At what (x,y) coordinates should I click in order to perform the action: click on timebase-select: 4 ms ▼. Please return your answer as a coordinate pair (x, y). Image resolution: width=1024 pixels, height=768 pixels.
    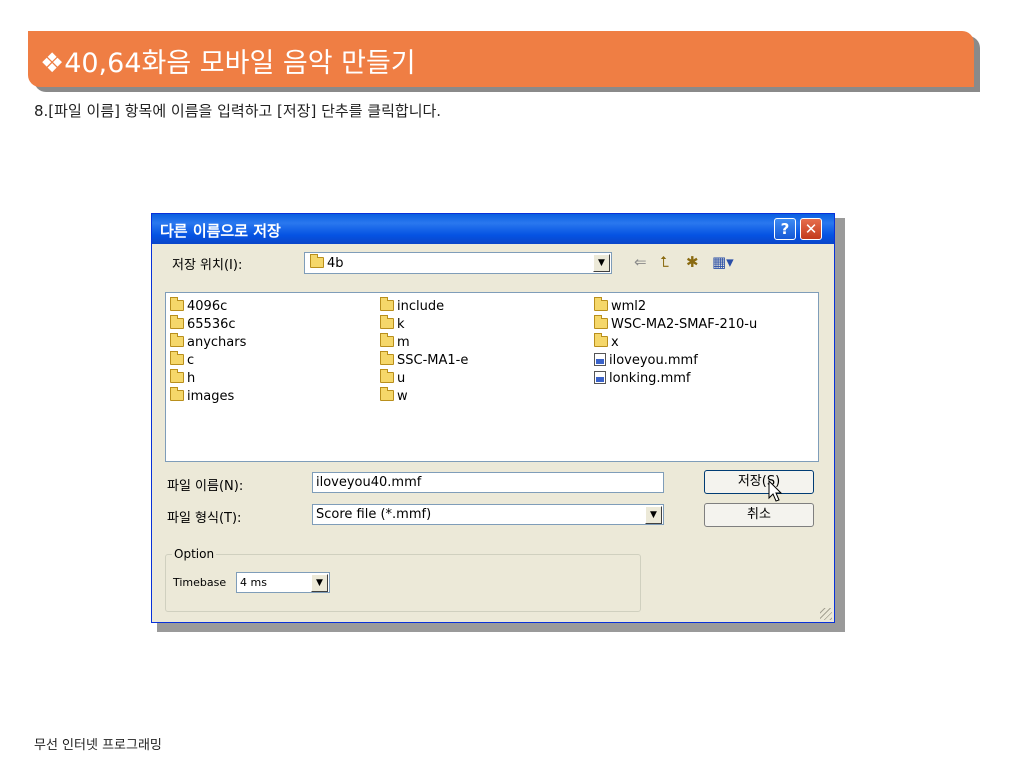
    Looking at the image, I should click on (283, 582).